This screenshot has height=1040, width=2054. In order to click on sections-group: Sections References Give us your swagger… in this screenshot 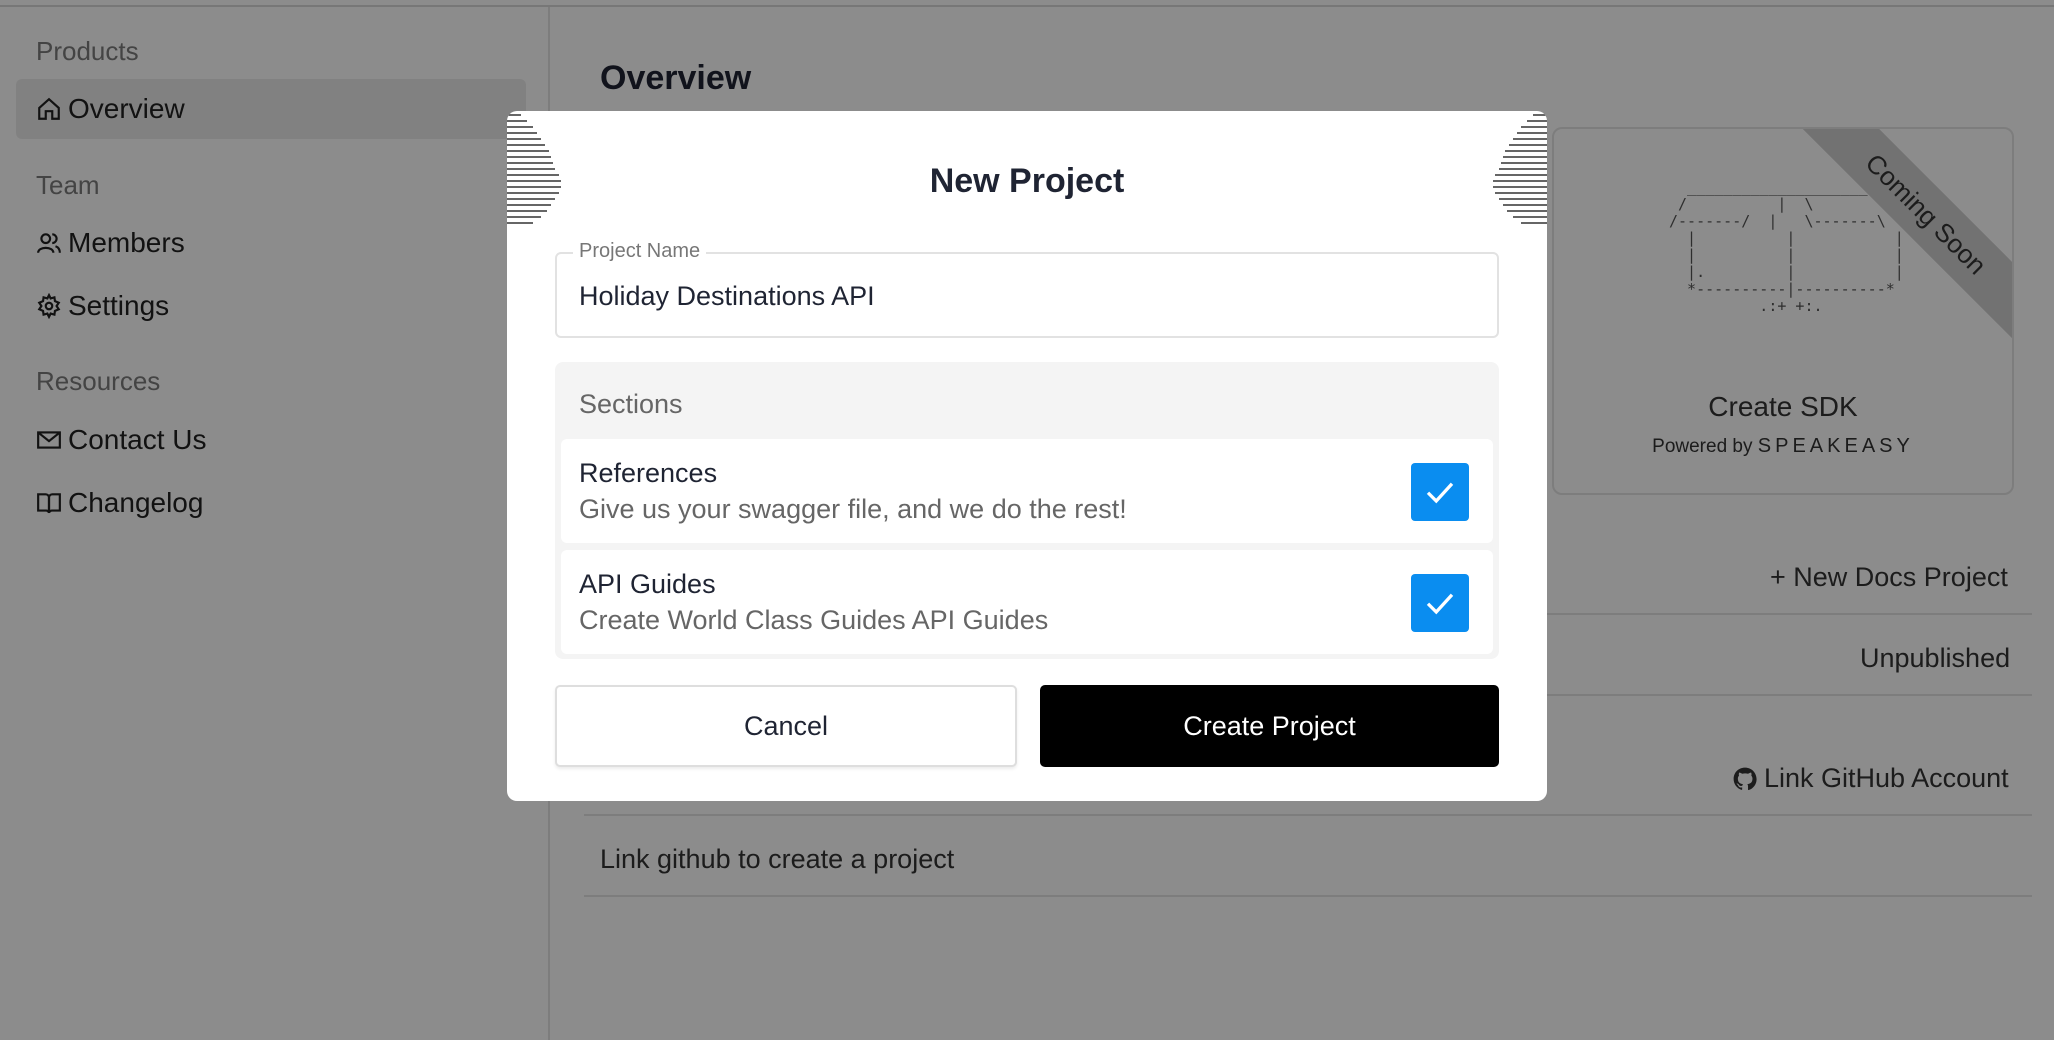, I will do `click(1027, 510)`.